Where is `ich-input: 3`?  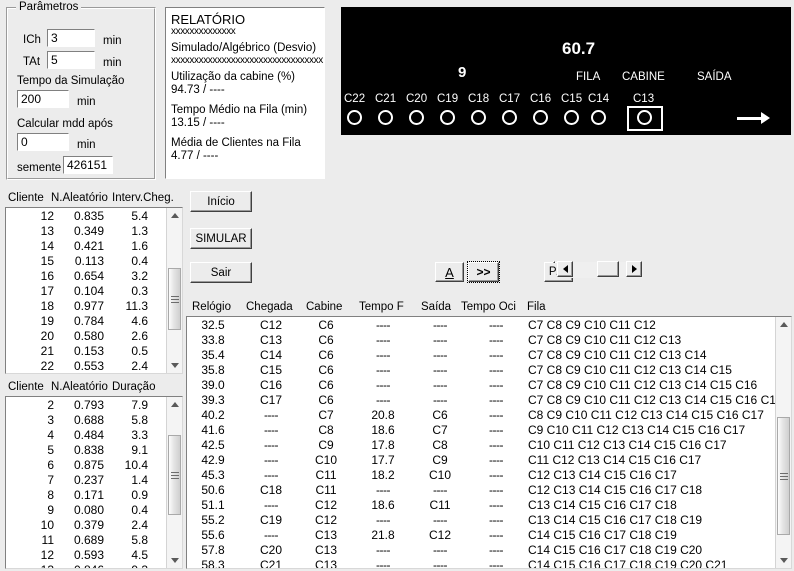
ich-input: 3 is located at coordinates (71, 38).